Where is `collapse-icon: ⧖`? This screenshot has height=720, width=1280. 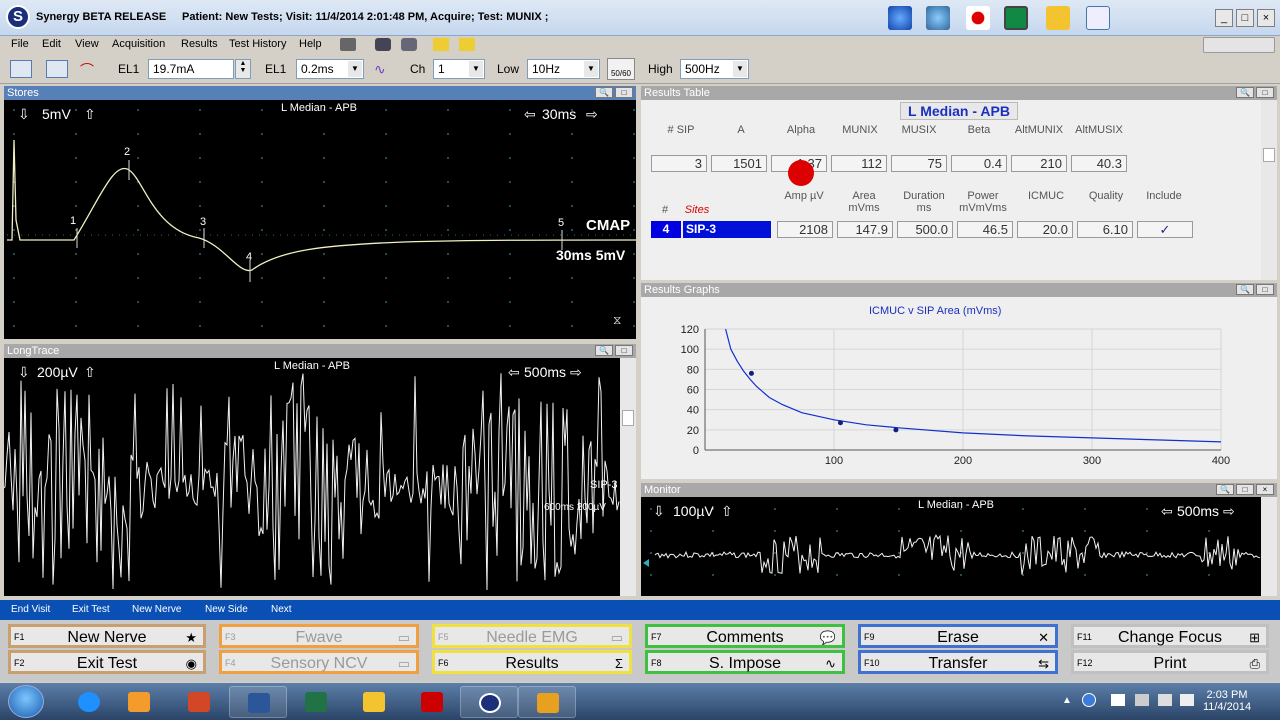 collapse-icon: ⧖ is located at coordinates (617, 320).